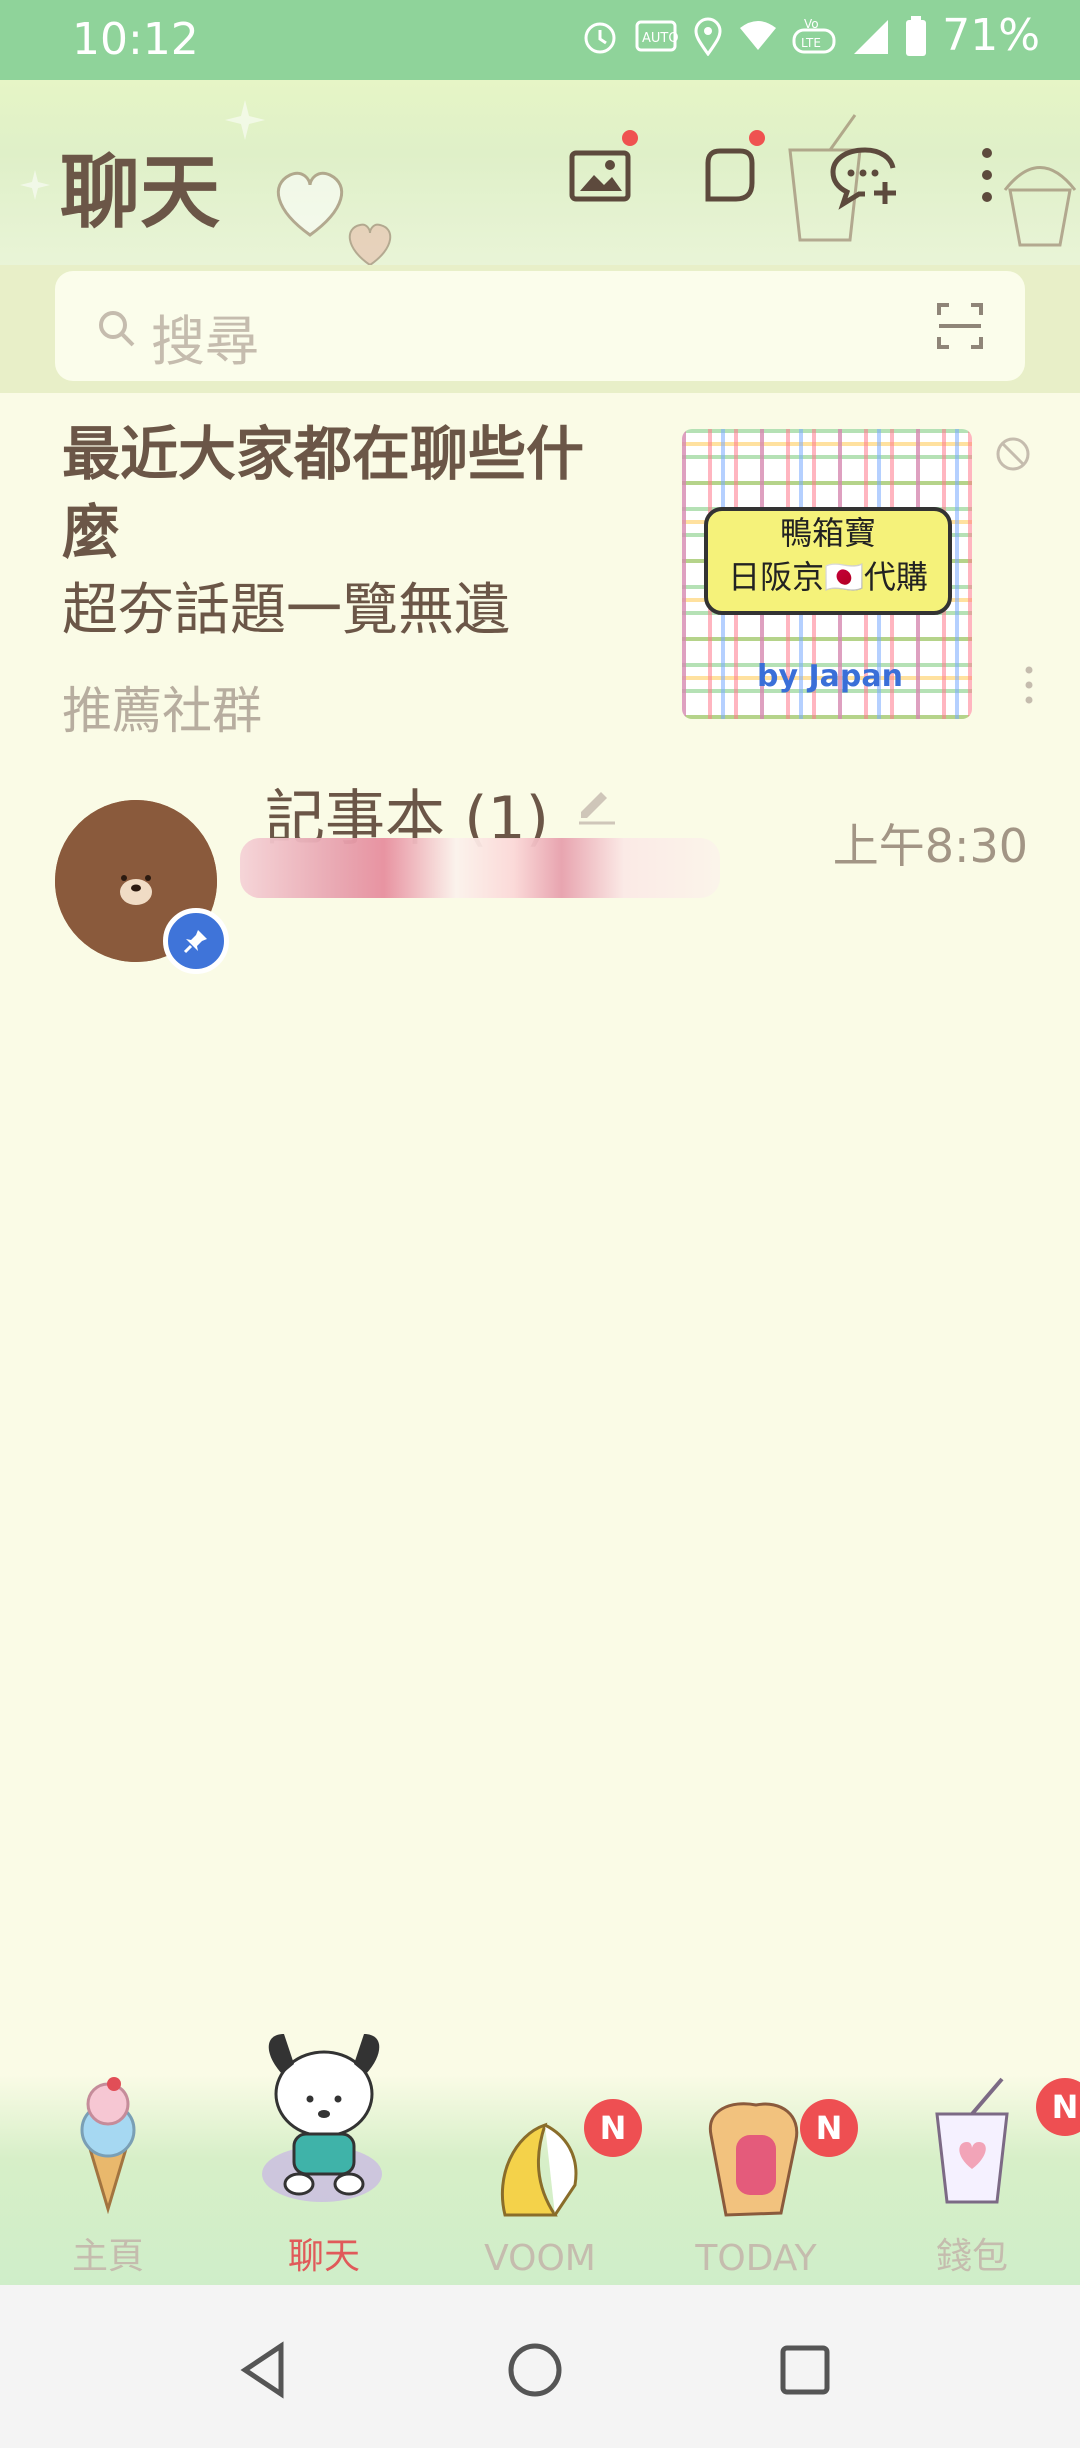  What do you see at coordinates (1058, 2107) in the screenshot?
I see `wallet-new-badge: N` at bounding box center [1058, 2107].